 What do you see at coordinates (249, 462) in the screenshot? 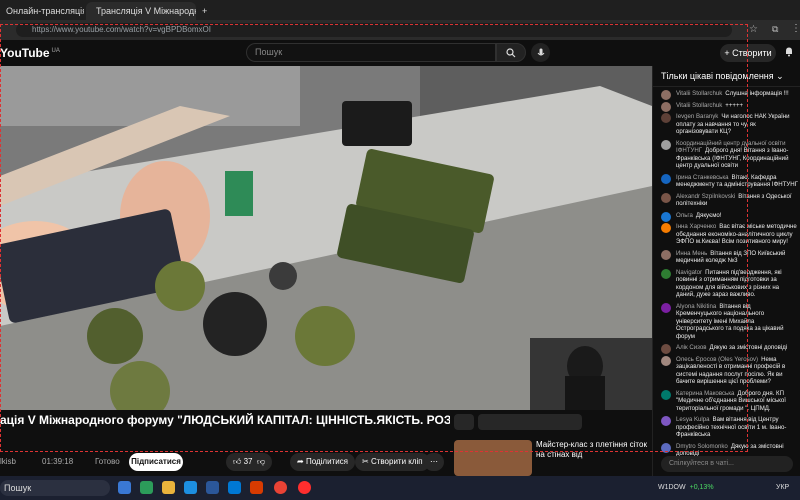
I see `like-button: 👍︎ 37 👎︎` at bounding box center [249, 462].